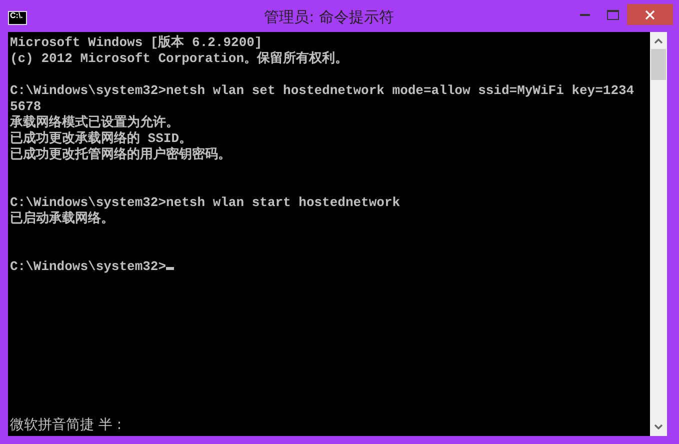 Image resolution: width=679 pixels, height=444 pixels. What do you see at coordinates (585, 15) in the screenshot?
I see `minimize-icon` at bounding box center [585, 15].